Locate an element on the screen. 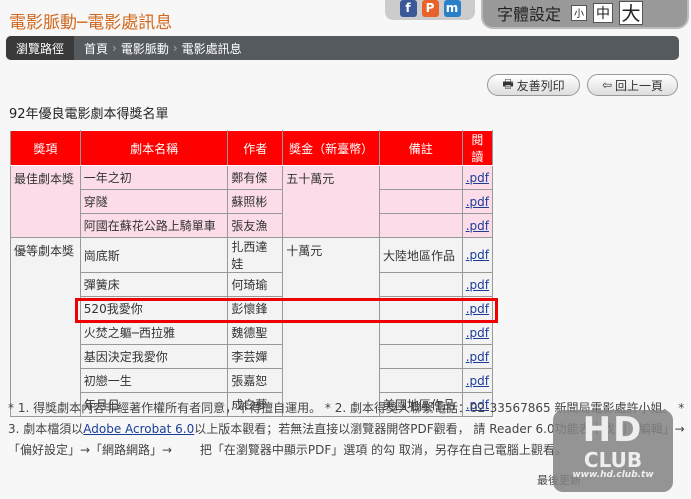  table-row: 火焚之軀─西拉雅 魏德聖 .pdf is located at coordinates (252, 332).